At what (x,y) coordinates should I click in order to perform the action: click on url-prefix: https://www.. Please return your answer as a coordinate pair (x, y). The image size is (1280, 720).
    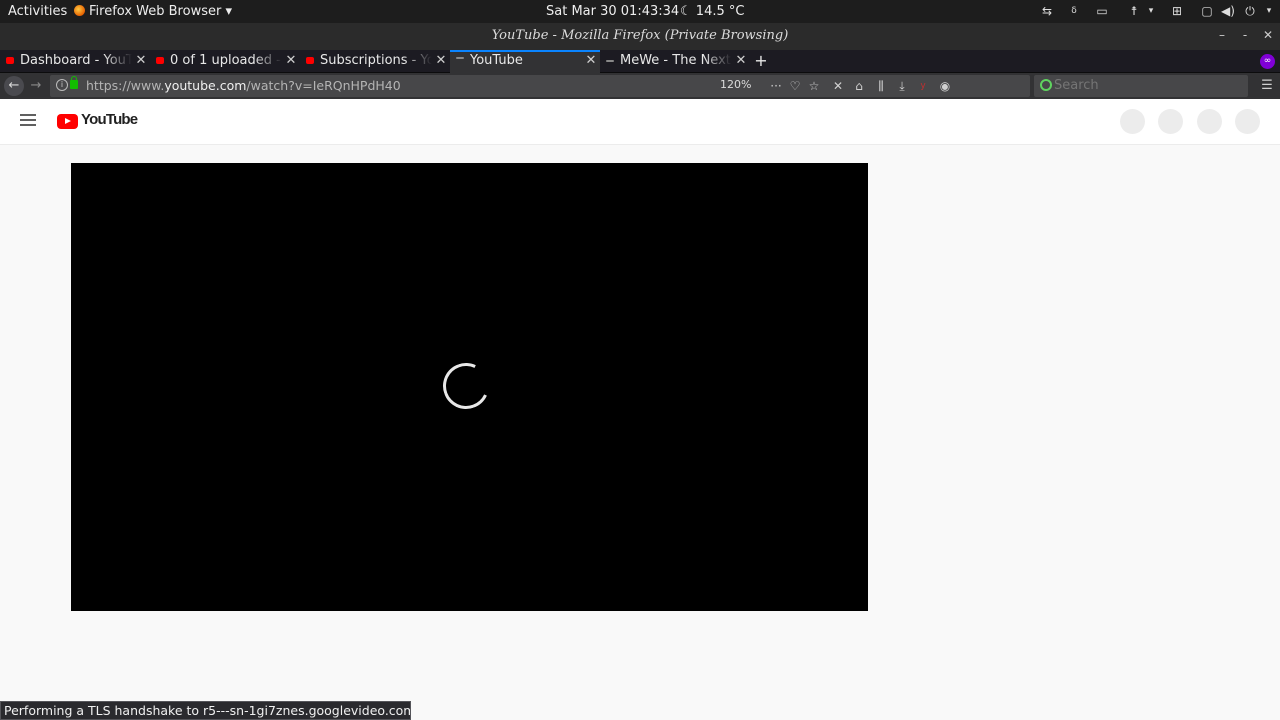
    Looking at the image, I should click on (125, 85).